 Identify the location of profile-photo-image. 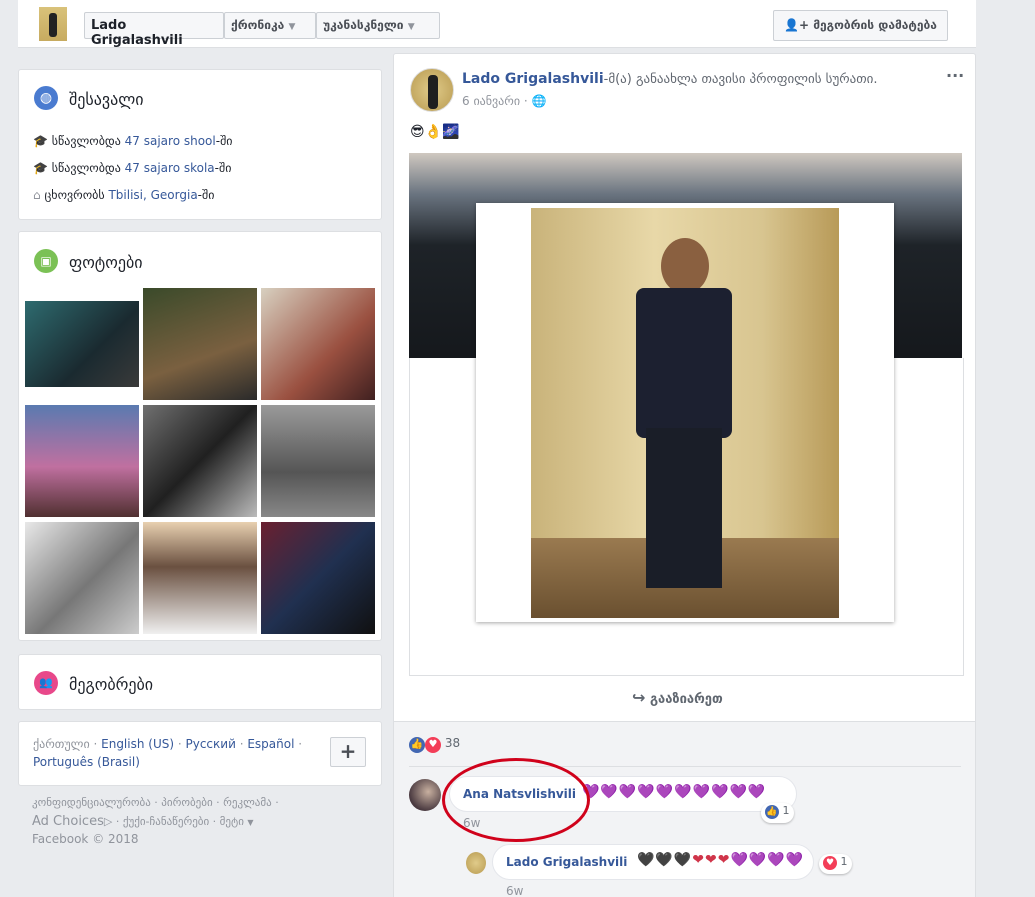
(685, 413).